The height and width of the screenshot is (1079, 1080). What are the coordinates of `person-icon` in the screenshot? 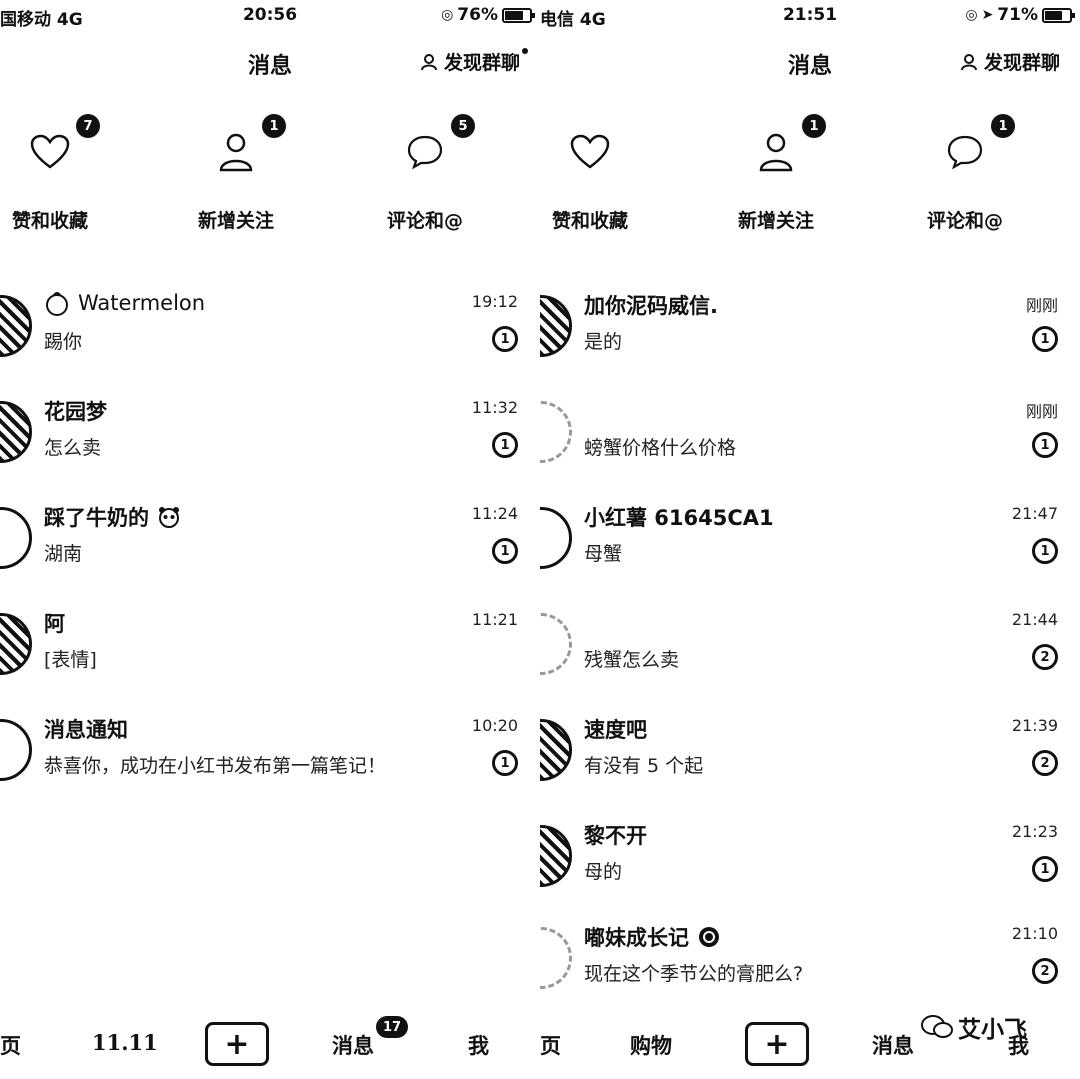 It's located at (776, 152).